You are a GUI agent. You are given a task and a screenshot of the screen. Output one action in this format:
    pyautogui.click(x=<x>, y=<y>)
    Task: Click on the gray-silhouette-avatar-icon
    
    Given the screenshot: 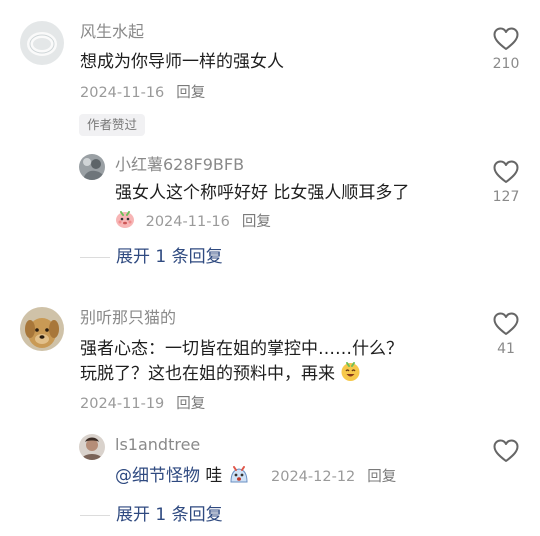 What is the action you would take?
    pyautogui.click(x=92, y=167)
    